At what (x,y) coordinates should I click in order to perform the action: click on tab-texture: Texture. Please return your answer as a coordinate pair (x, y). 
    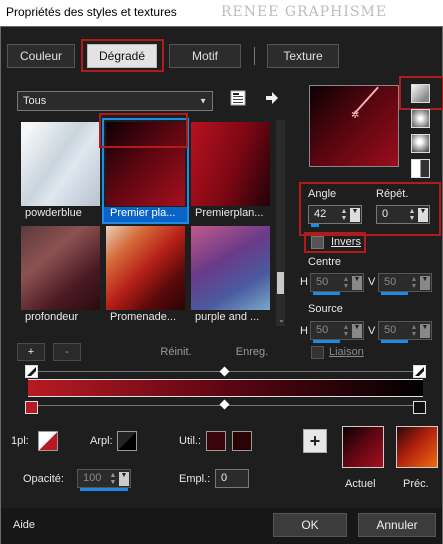
    Looking at the image, I should click on (303, 56).